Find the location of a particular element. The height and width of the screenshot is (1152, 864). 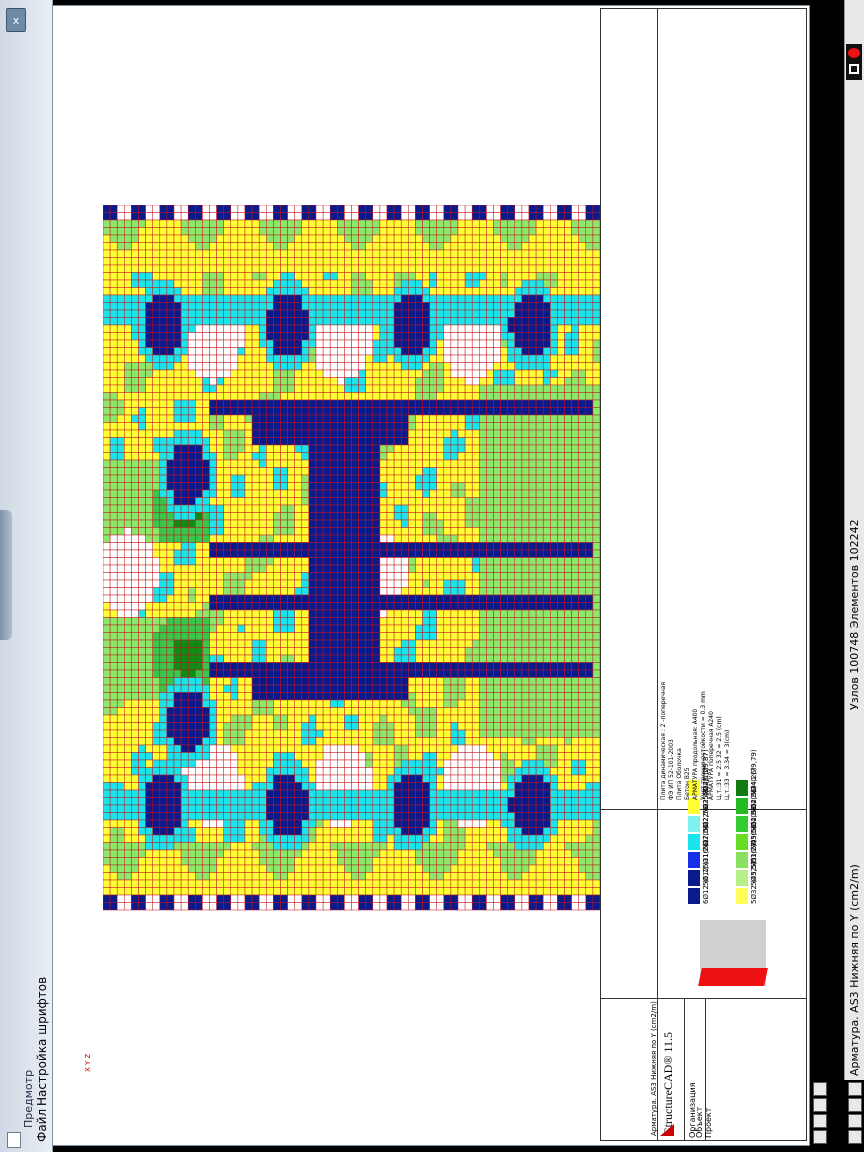

menu-font-settings: Настройка шрифтов is located at coordinates (42, 1041).